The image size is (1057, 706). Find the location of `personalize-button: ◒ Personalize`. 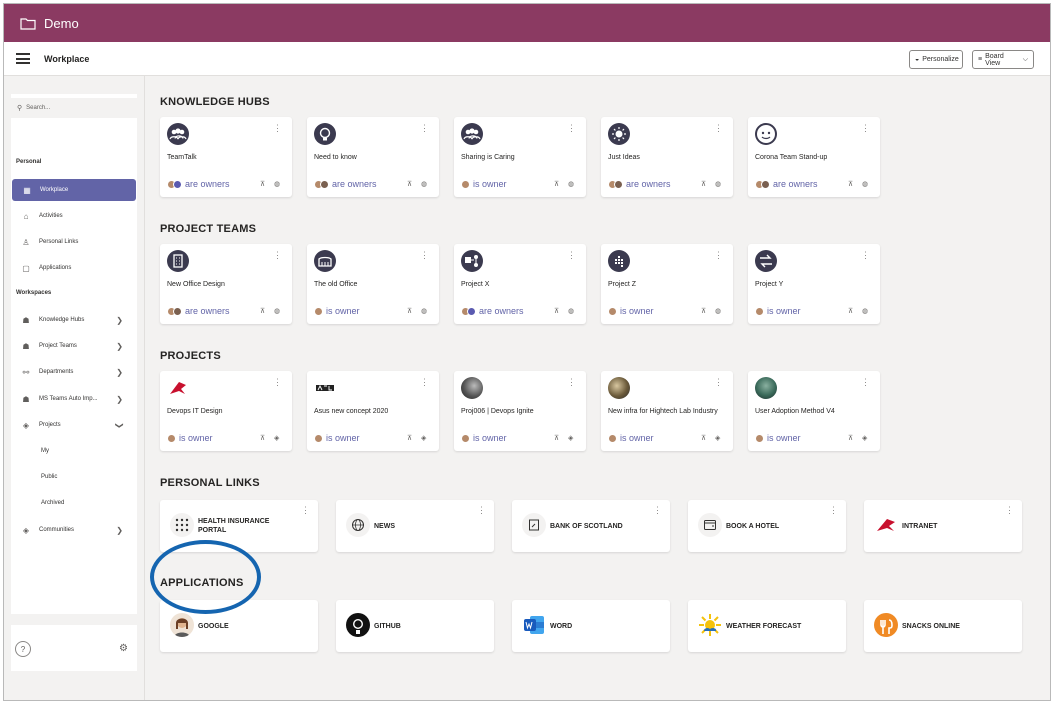

personalize-button: ◒ Personalize is located at coordinates (936, 59).